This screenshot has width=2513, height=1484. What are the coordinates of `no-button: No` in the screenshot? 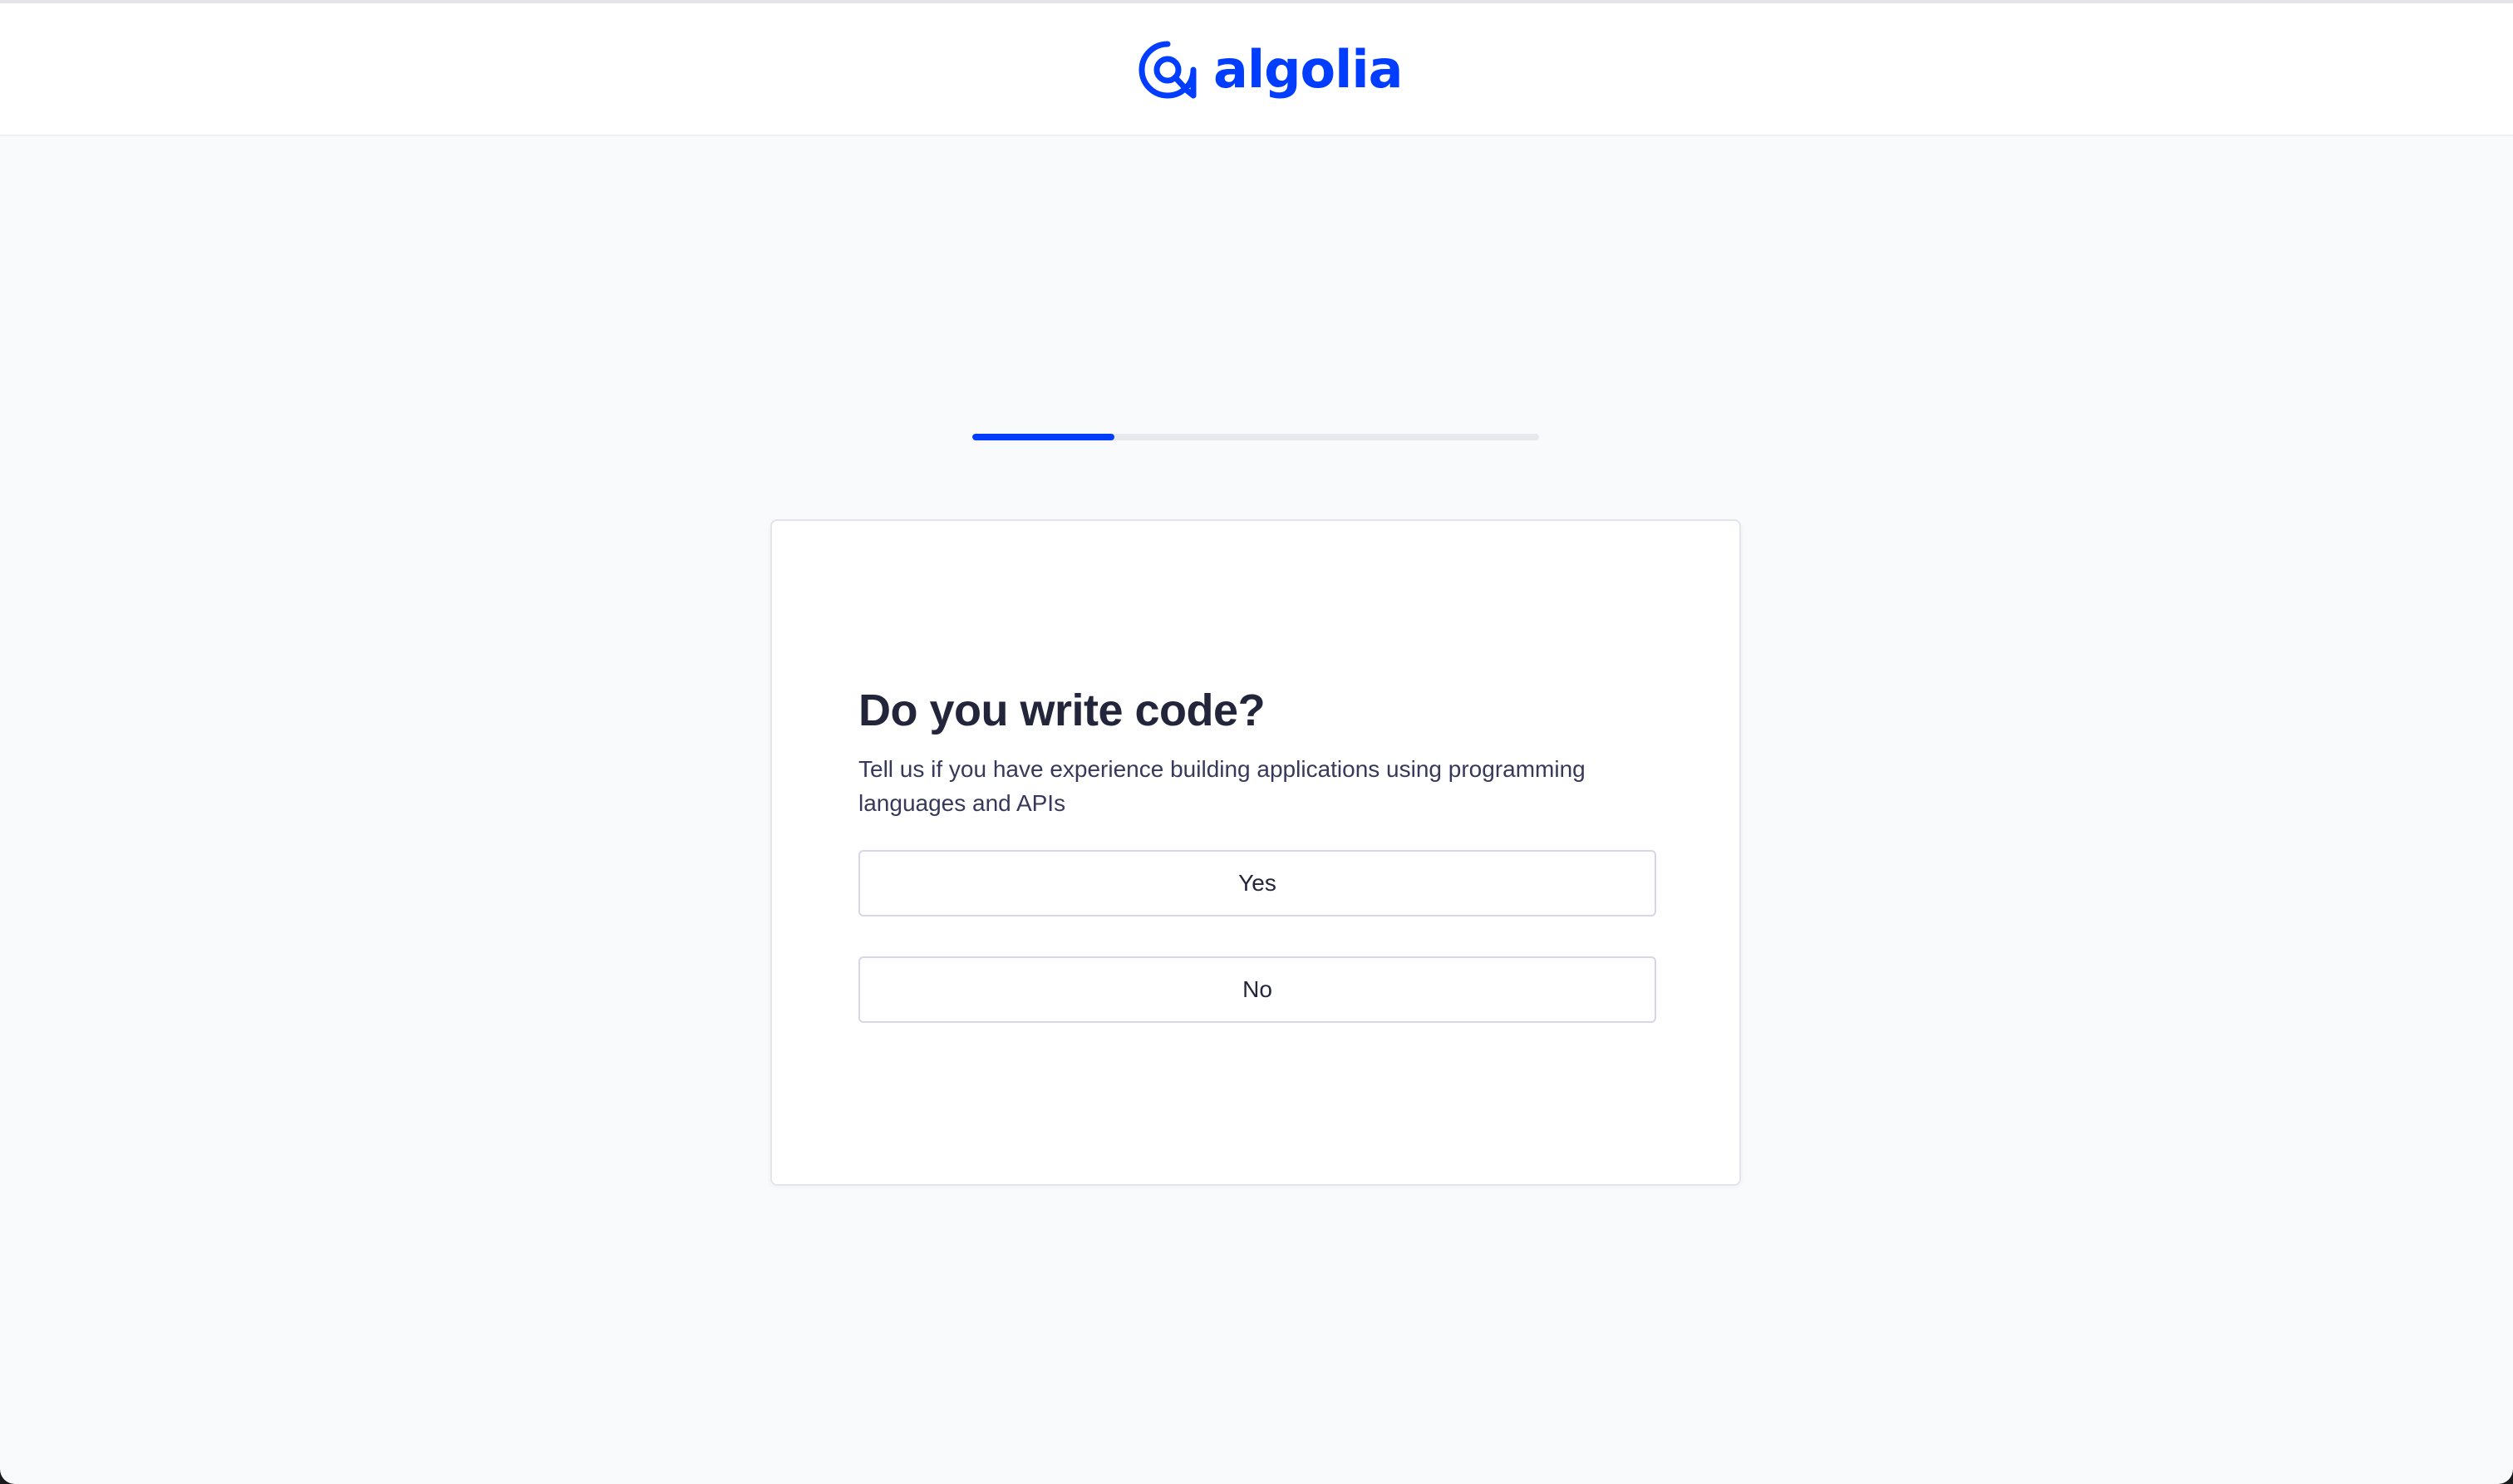 It's located at (1257, 989).